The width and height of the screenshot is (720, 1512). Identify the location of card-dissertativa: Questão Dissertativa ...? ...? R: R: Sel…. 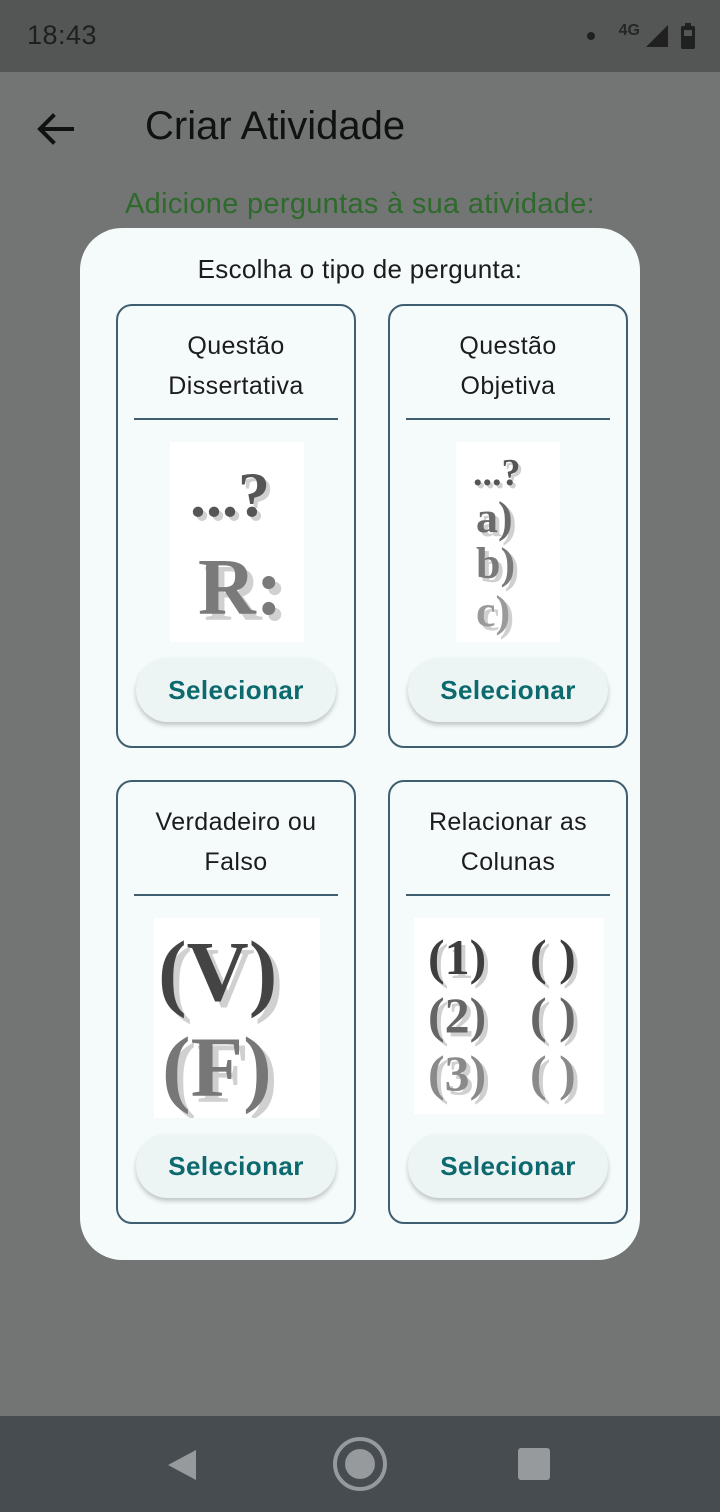
(236, 526).